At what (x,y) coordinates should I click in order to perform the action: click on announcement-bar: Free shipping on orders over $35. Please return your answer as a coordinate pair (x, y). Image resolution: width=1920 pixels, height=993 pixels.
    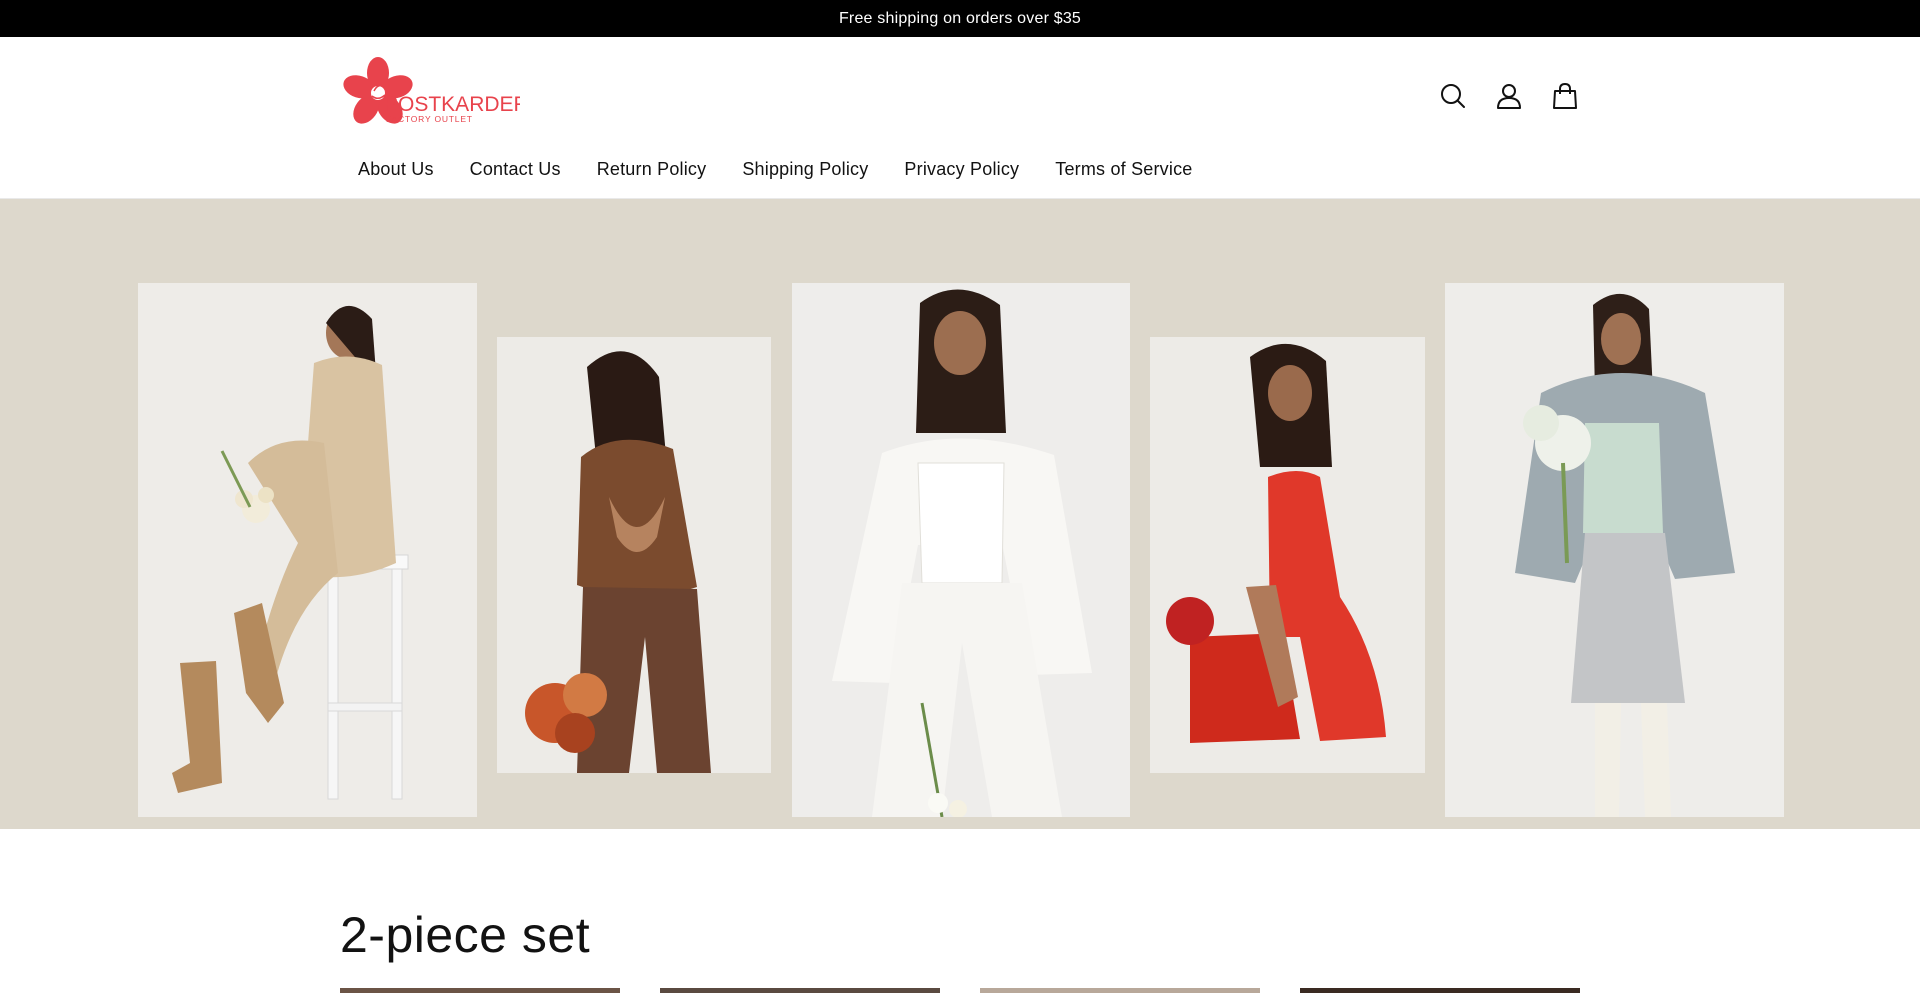
    Looking at the image, I should click on (960, 18).